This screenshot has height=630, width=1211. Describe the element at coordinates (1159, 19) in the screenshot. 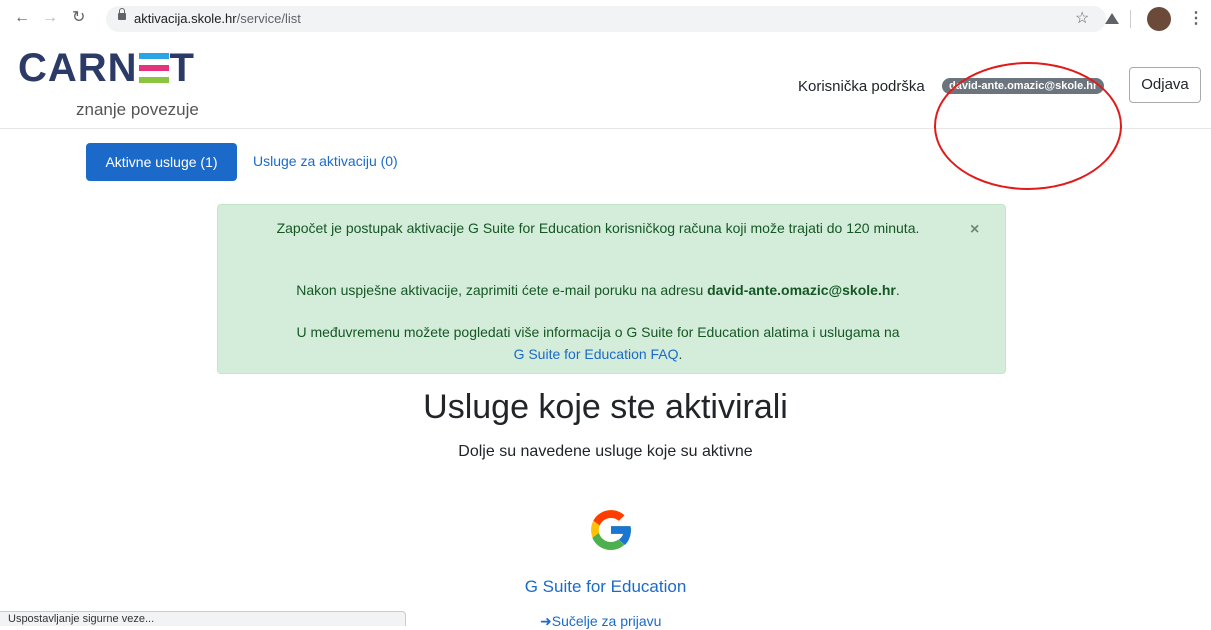

I see `profile-avatar` at that location.